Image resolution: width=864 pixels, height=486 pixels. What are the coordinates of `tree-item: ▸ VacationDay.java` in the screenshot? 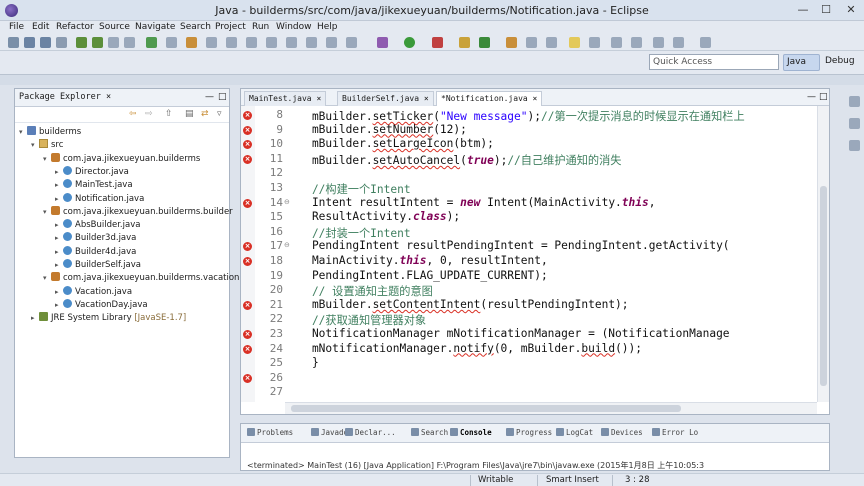 It's located at (101, 305).